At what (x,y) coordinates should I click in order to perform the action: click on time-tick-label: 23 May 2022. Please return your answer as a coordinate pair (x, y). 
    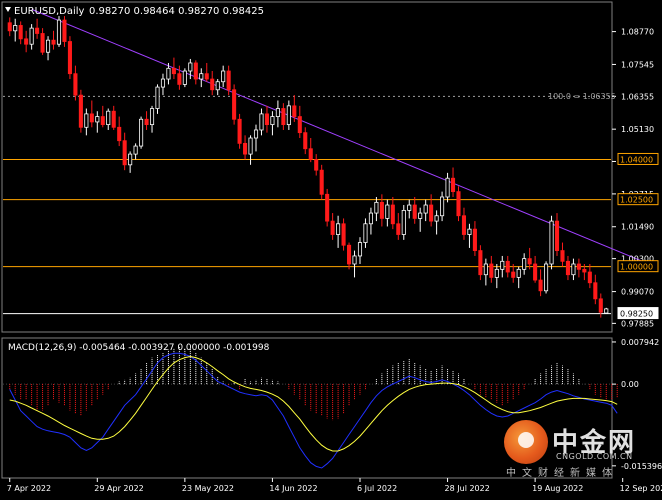
    Looking at the image, I should click on (208, 488).